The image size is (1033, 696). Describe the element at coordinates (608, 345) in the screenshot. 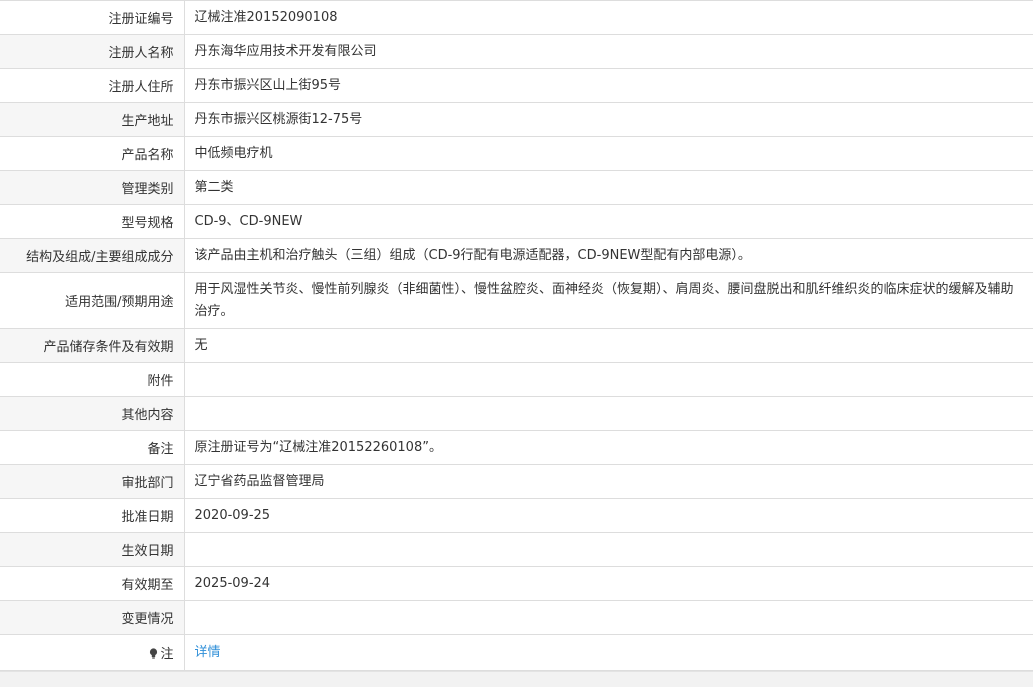

I see `field-value: 无` at that location.